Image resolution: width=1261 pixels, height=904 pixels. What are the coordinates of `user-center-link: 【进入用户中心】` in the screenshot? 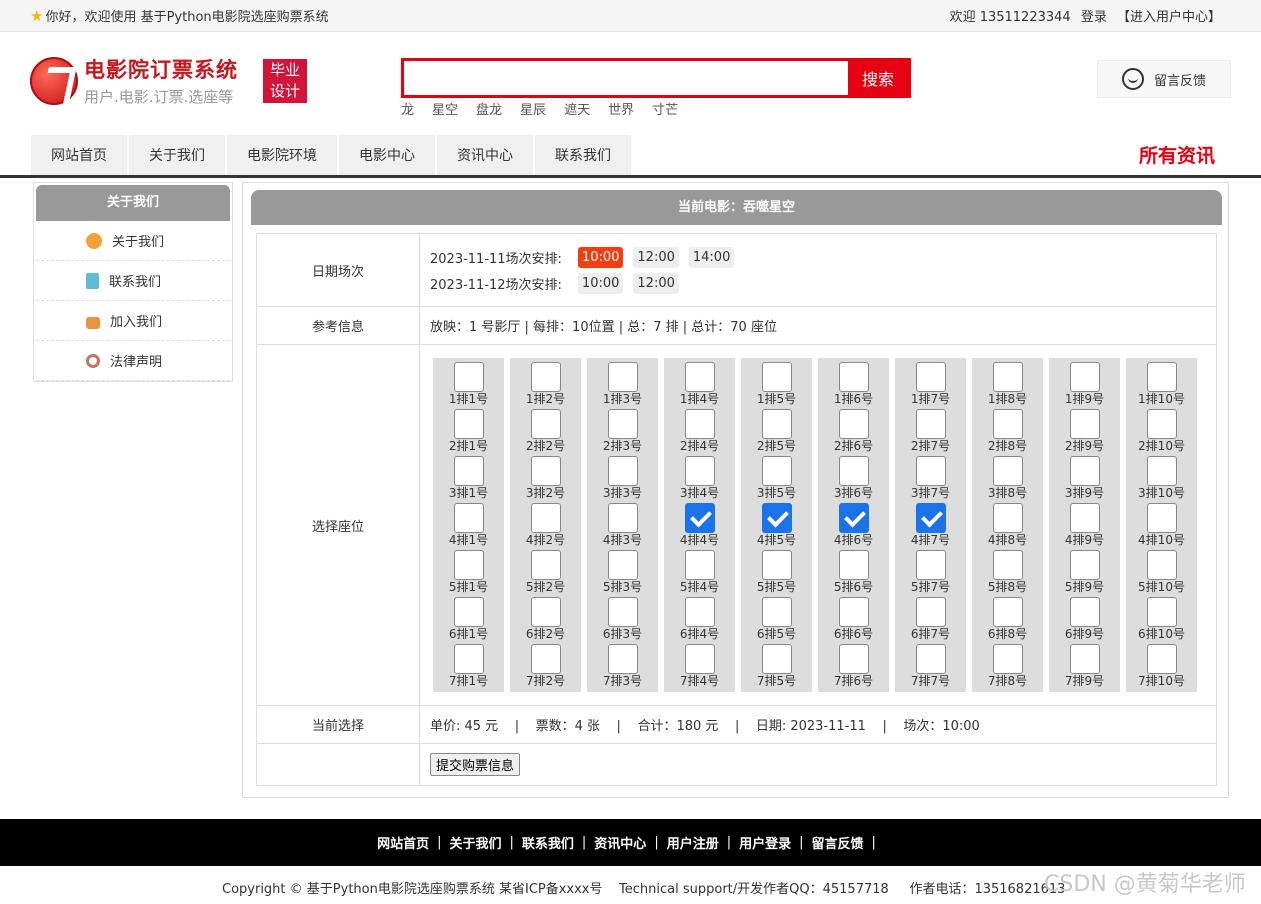 It's located at (1169, 17).